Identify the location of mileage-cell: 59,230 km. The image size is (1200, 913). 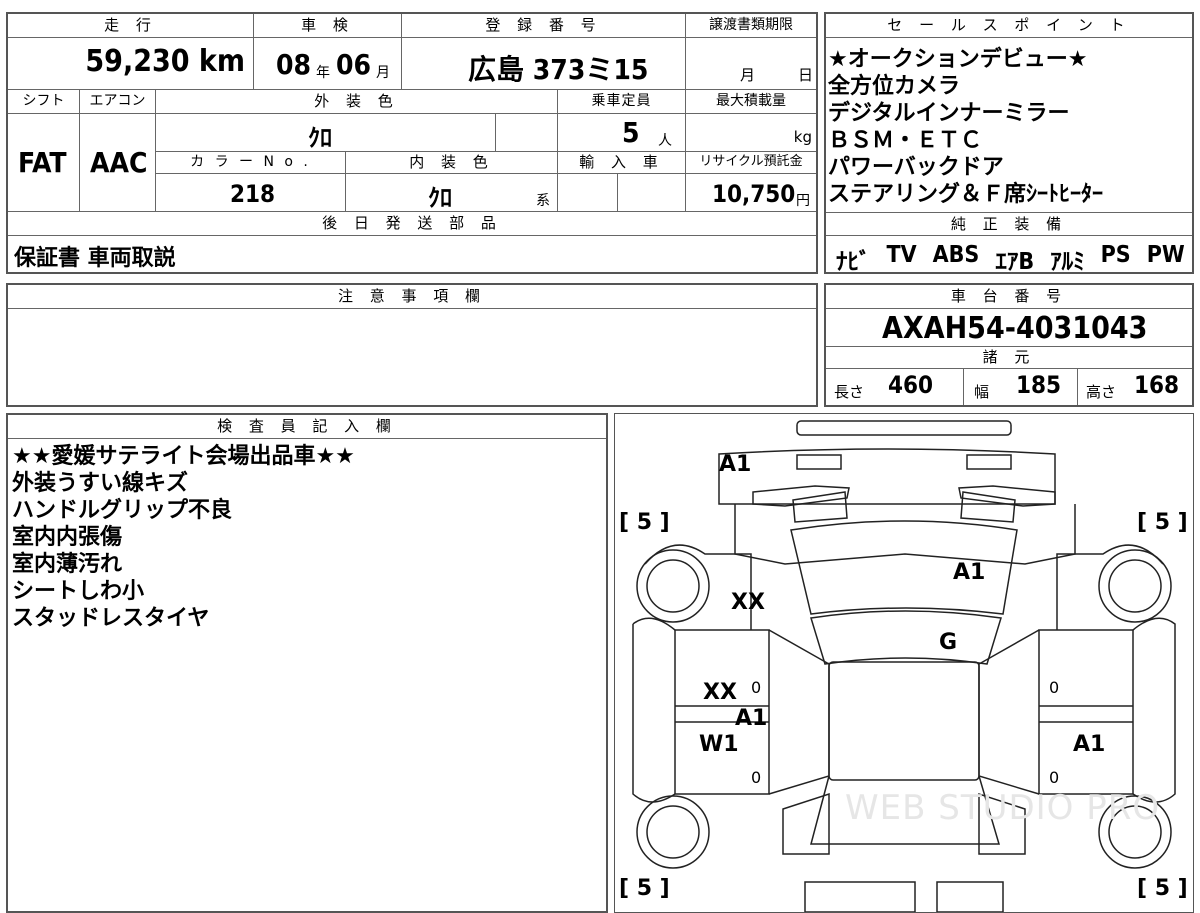
(131, 64).